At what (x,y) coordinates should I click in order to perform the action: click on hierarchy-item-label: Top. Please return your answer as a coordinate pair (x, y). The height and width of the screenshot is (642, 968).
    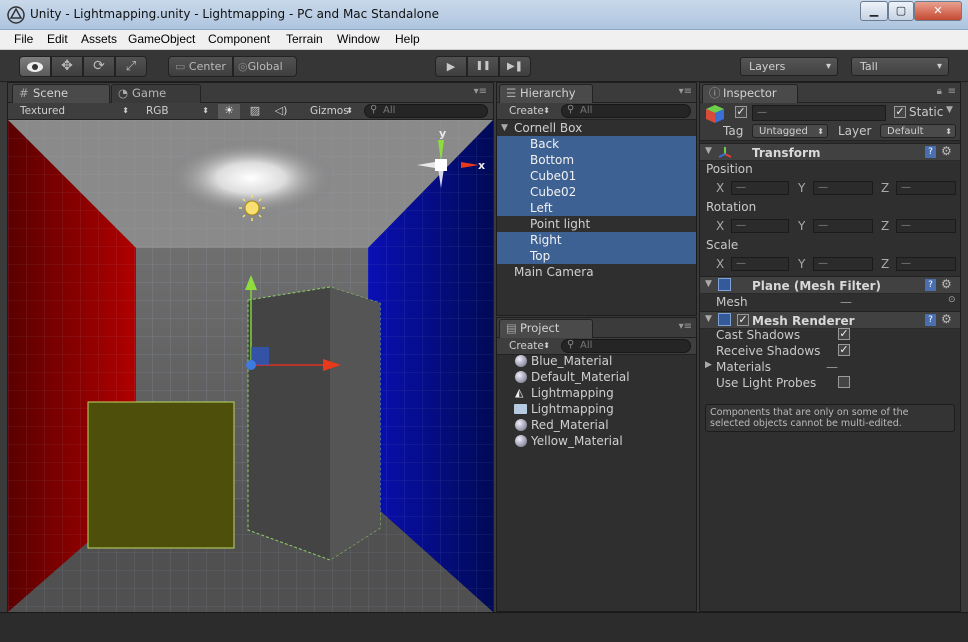
    Looking at the image, I should click on (540, 256).